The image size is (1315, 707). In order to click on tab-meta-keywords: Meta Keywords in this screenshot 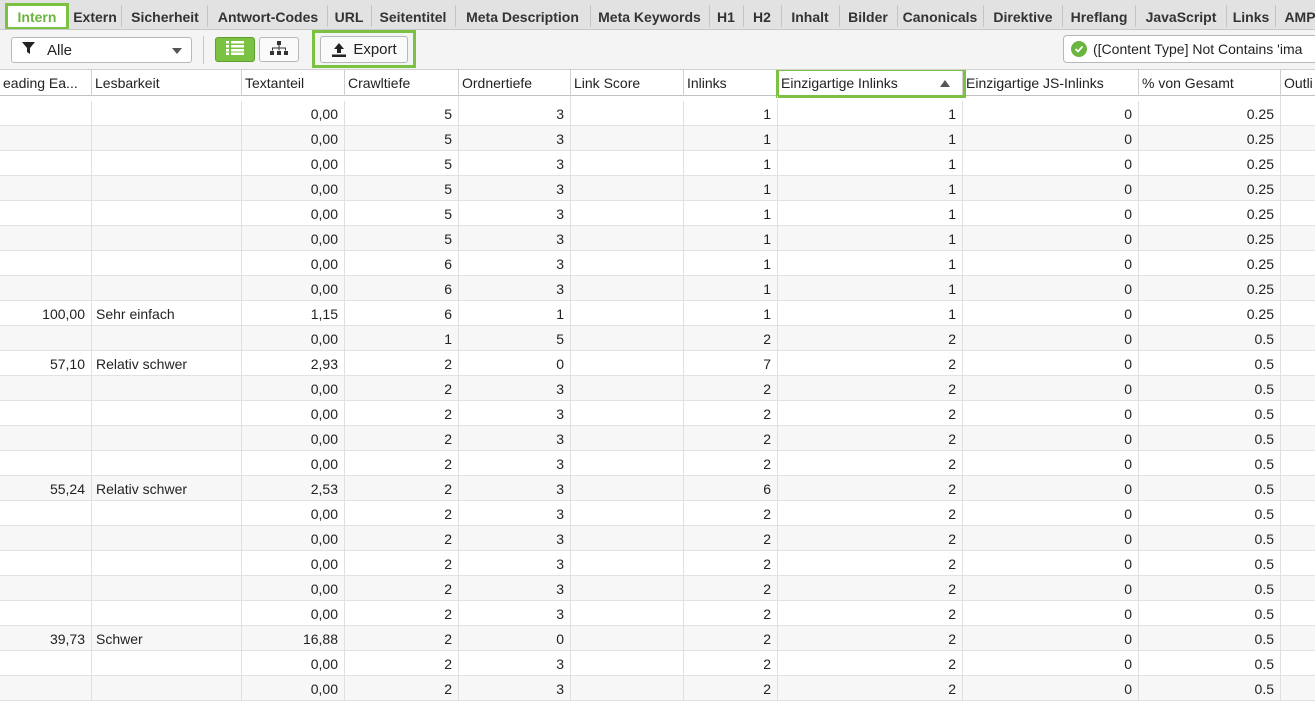, I will do `click(649, 16)`.